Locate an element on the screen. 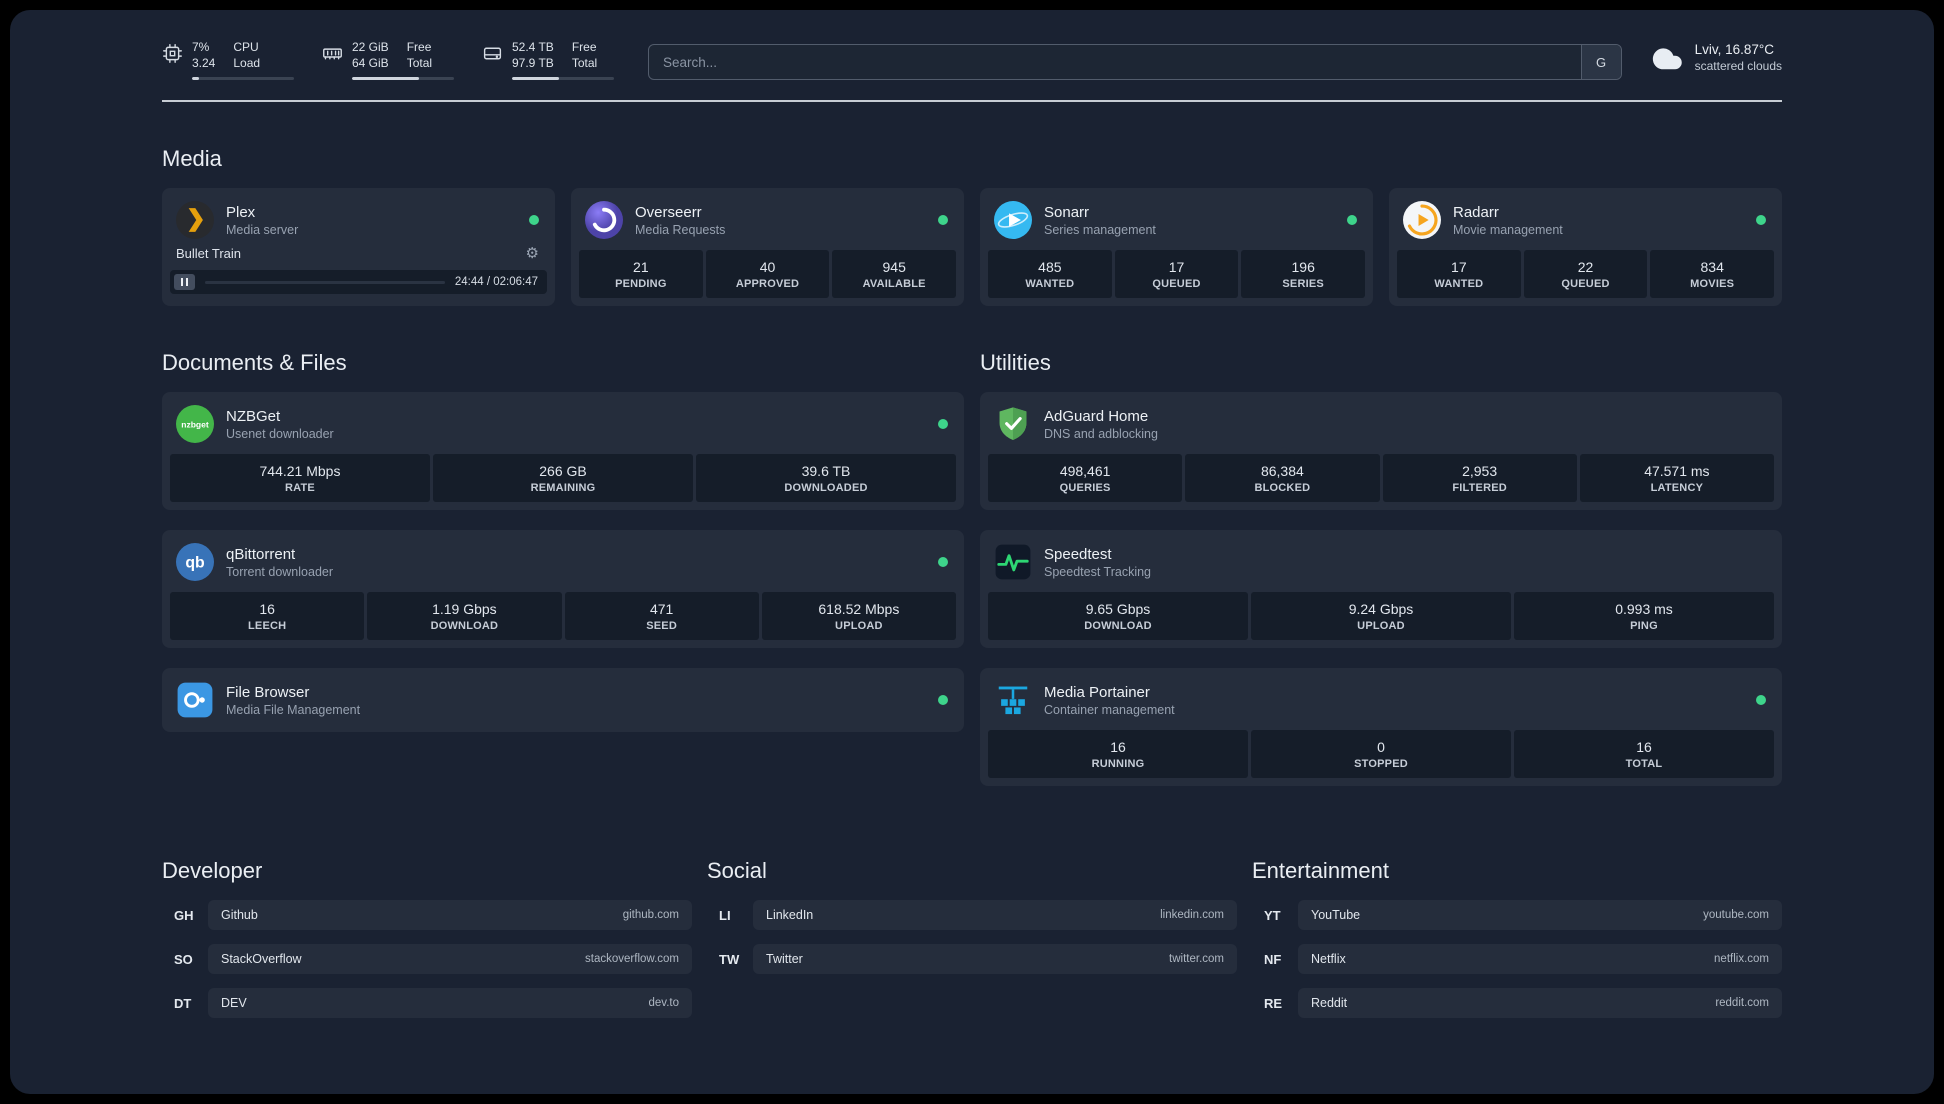 This screenshot has width=1944, height=1104. overseerr-stats: 21 PENDING 40 APPROVED 945 AVAILABLE is located at coordinates (768, 274).